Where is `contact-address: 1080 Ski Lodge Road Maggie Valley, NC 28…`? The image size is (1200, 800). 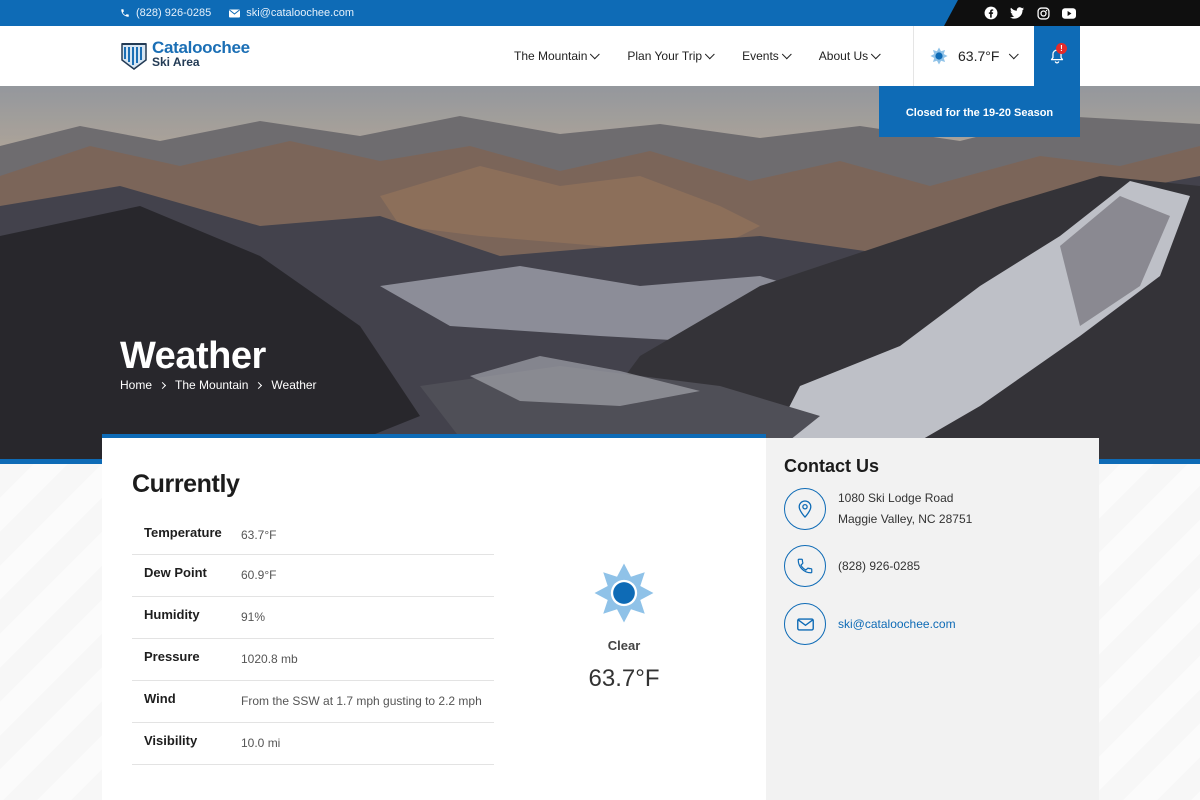
contact-address: 1080 Ski Lodge Road Maggie Valley, NC 28… is located at coordinates (878, 509).